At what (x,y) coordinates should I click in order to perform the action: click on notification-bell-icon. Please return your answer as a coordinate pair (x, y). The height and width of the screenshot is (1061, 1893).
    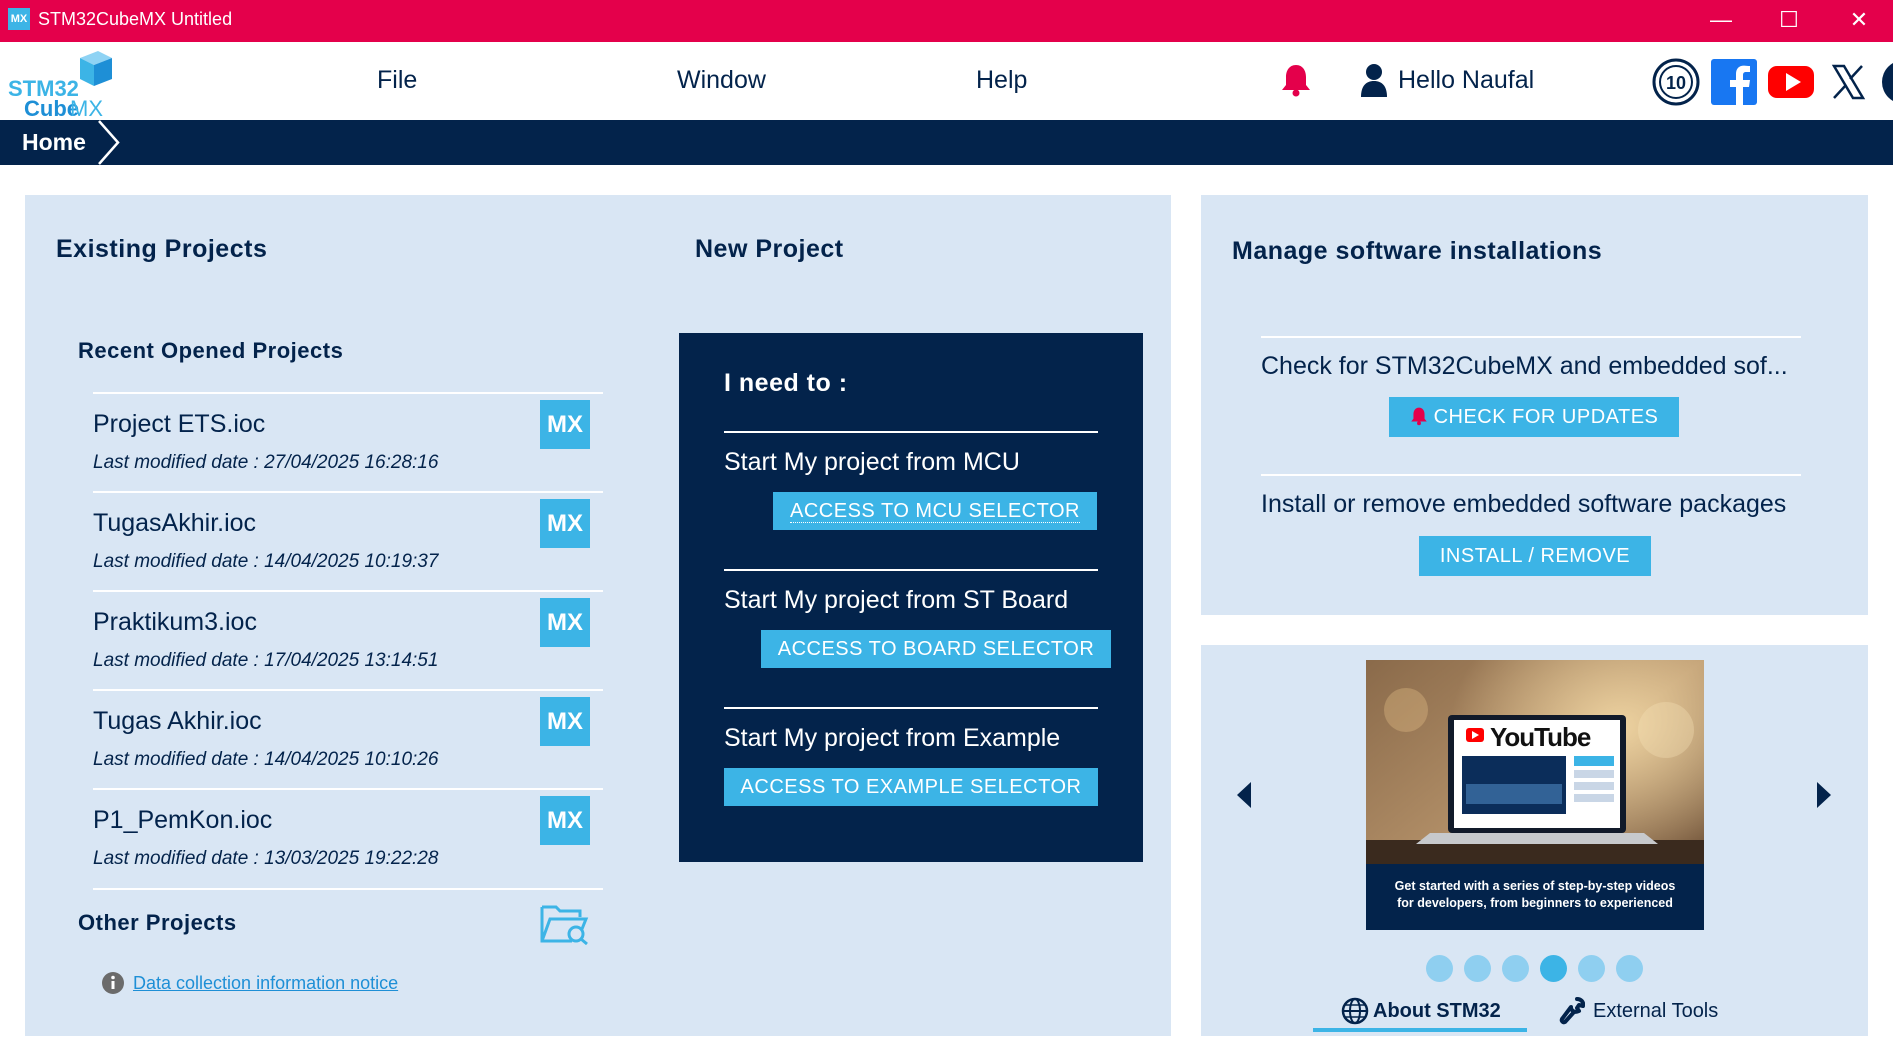
    Looking at the image, I should click on (1296, 80).